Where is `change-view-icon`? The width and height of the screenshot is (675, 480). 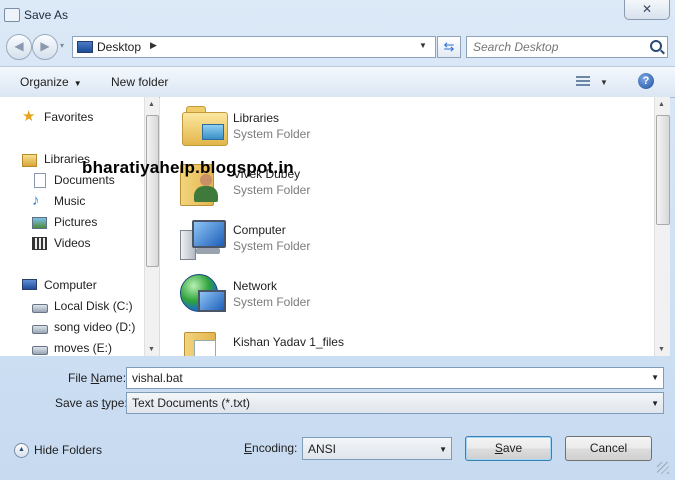 change-view-icon is located at coordinates (583, 81).